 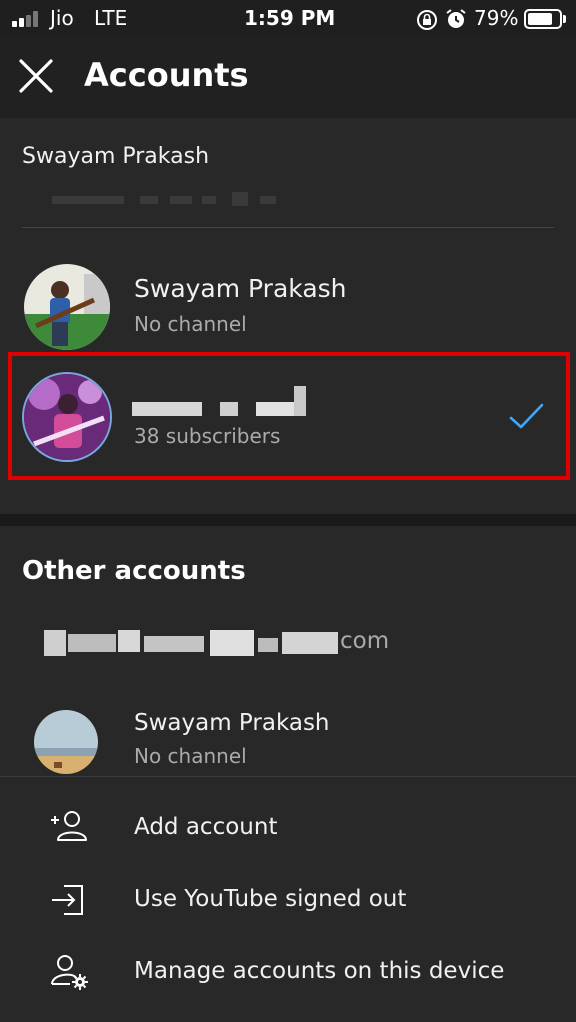 I want to click on orientation-lock-icon, so click(x=427, y=20).